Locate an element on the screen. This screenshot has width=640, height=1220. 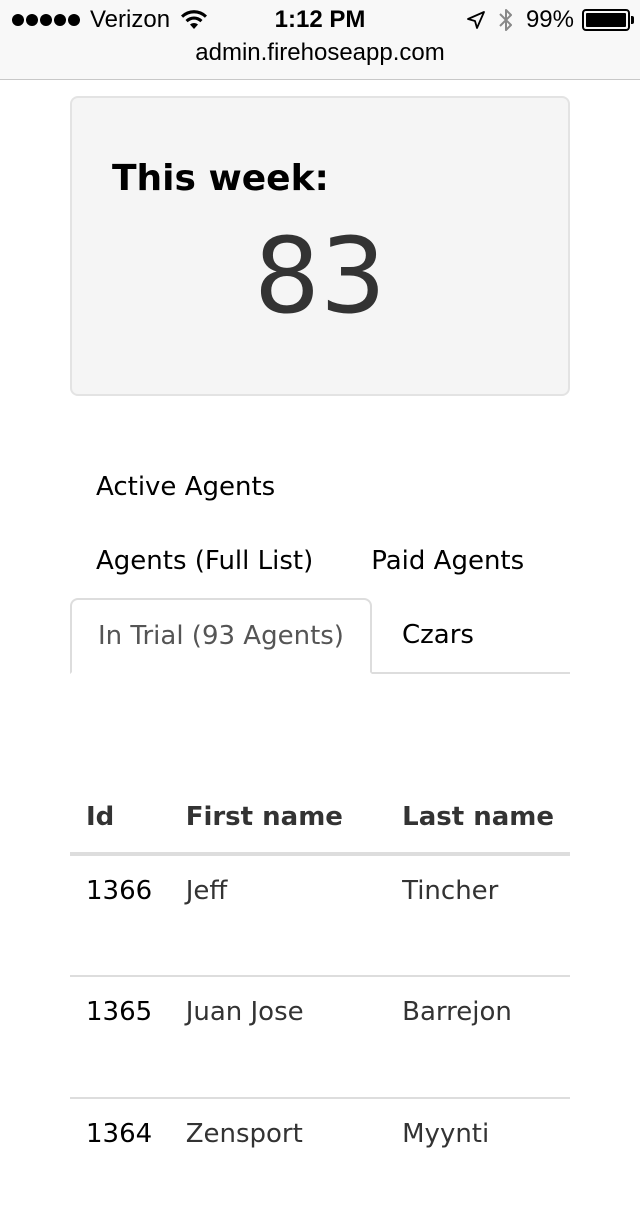
cell-first-name: Zensport is located at coordinates (278, 1158).